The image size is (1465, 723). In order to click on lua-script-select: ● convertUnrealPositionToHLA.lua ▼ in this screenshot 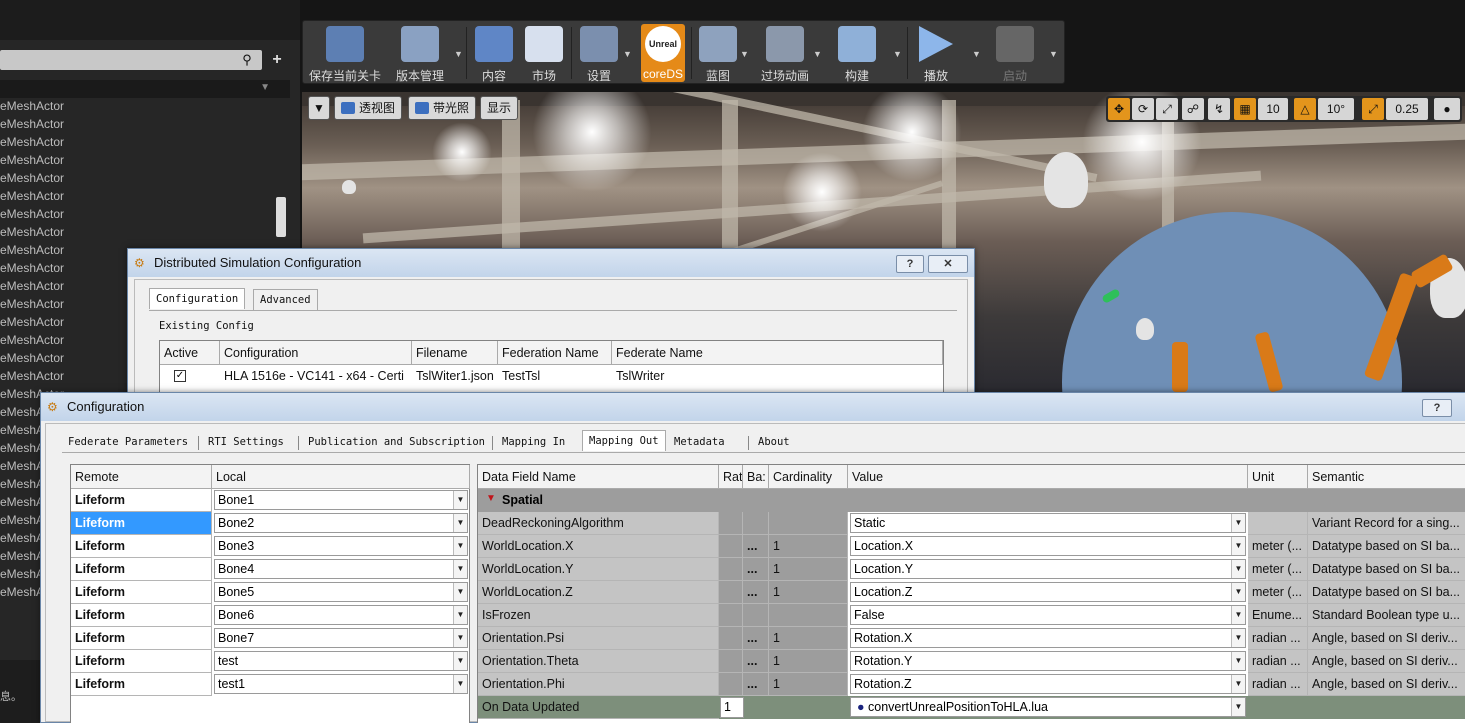, I will do `click(1048, 707)`.